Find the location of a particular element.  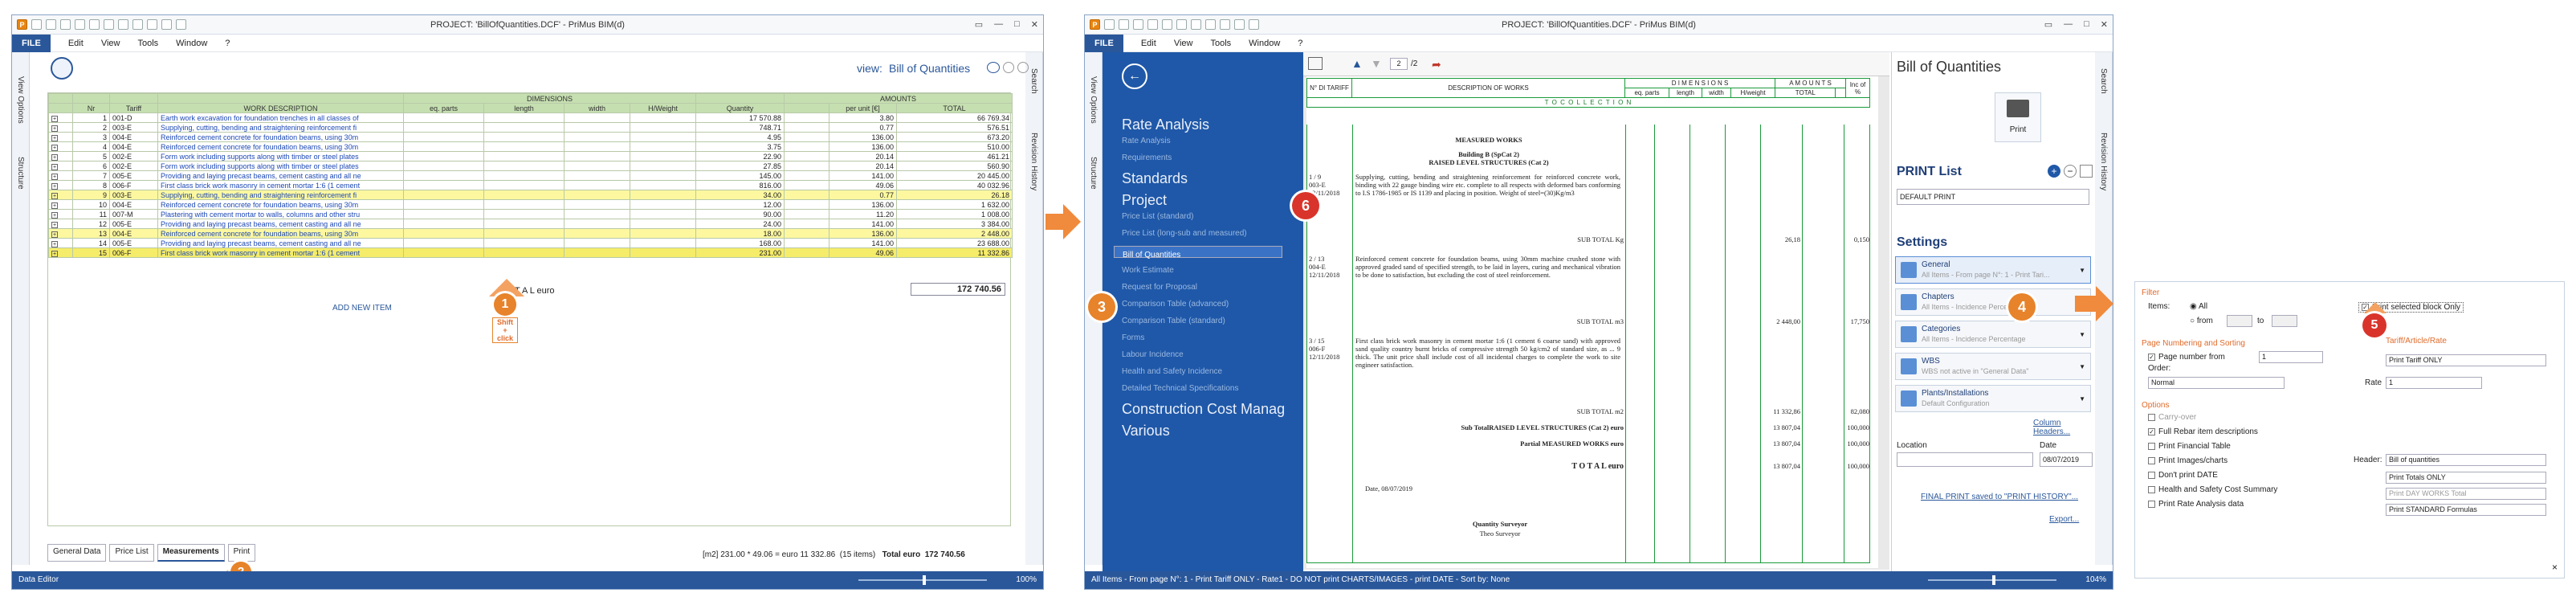

backstage-item: Requirements is located at coordinates (1212, 157).